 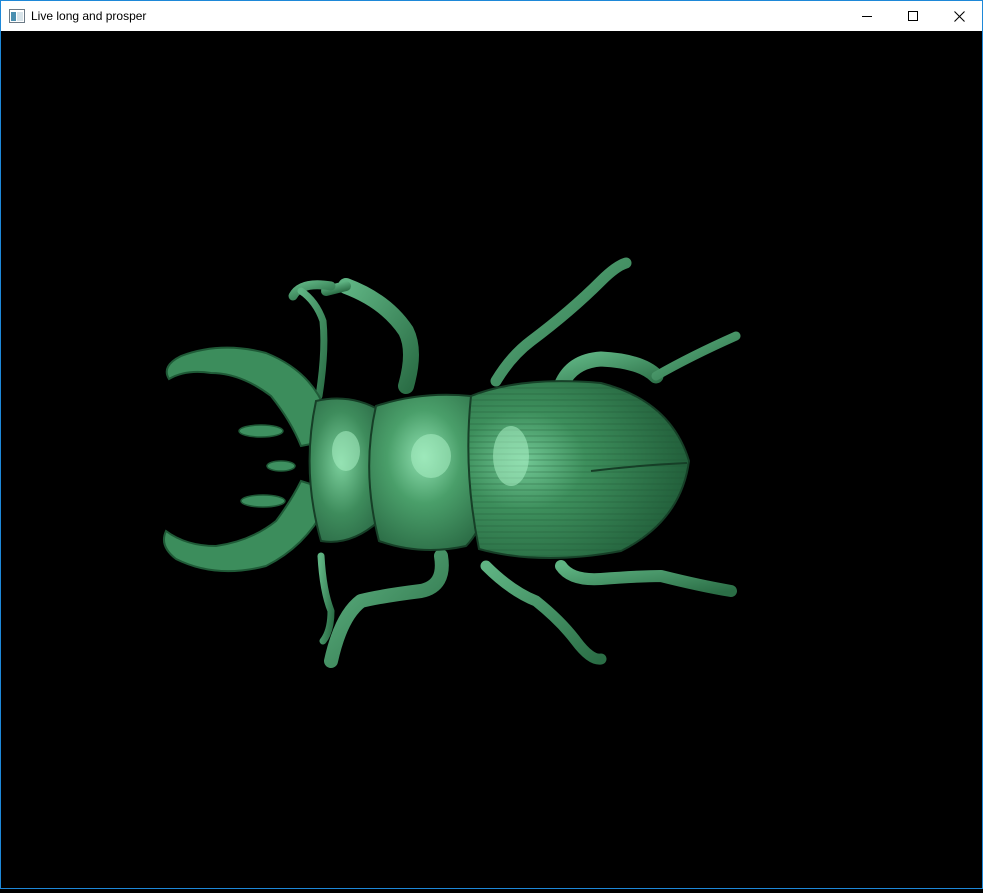 I want to click on close-icon, so click(x=959, y=16).